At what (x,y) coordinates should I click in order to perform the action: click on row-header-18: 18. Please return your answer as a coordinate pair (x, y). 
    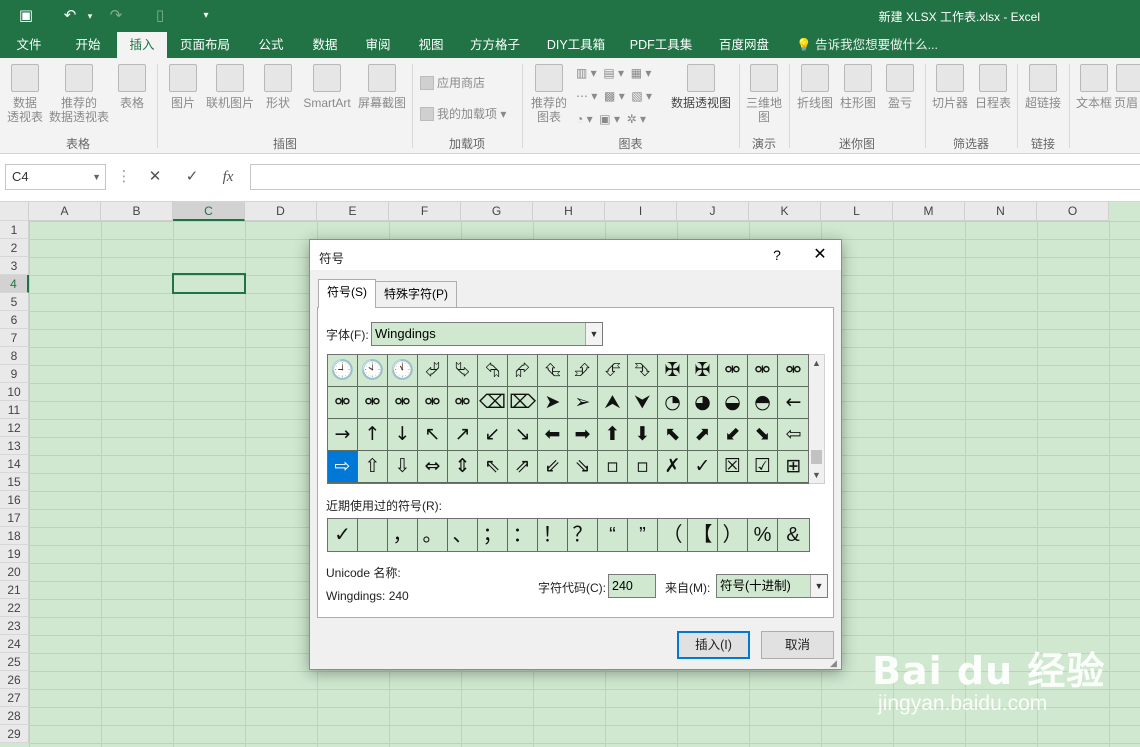
    Looking at the image, I should click on (14, 536).